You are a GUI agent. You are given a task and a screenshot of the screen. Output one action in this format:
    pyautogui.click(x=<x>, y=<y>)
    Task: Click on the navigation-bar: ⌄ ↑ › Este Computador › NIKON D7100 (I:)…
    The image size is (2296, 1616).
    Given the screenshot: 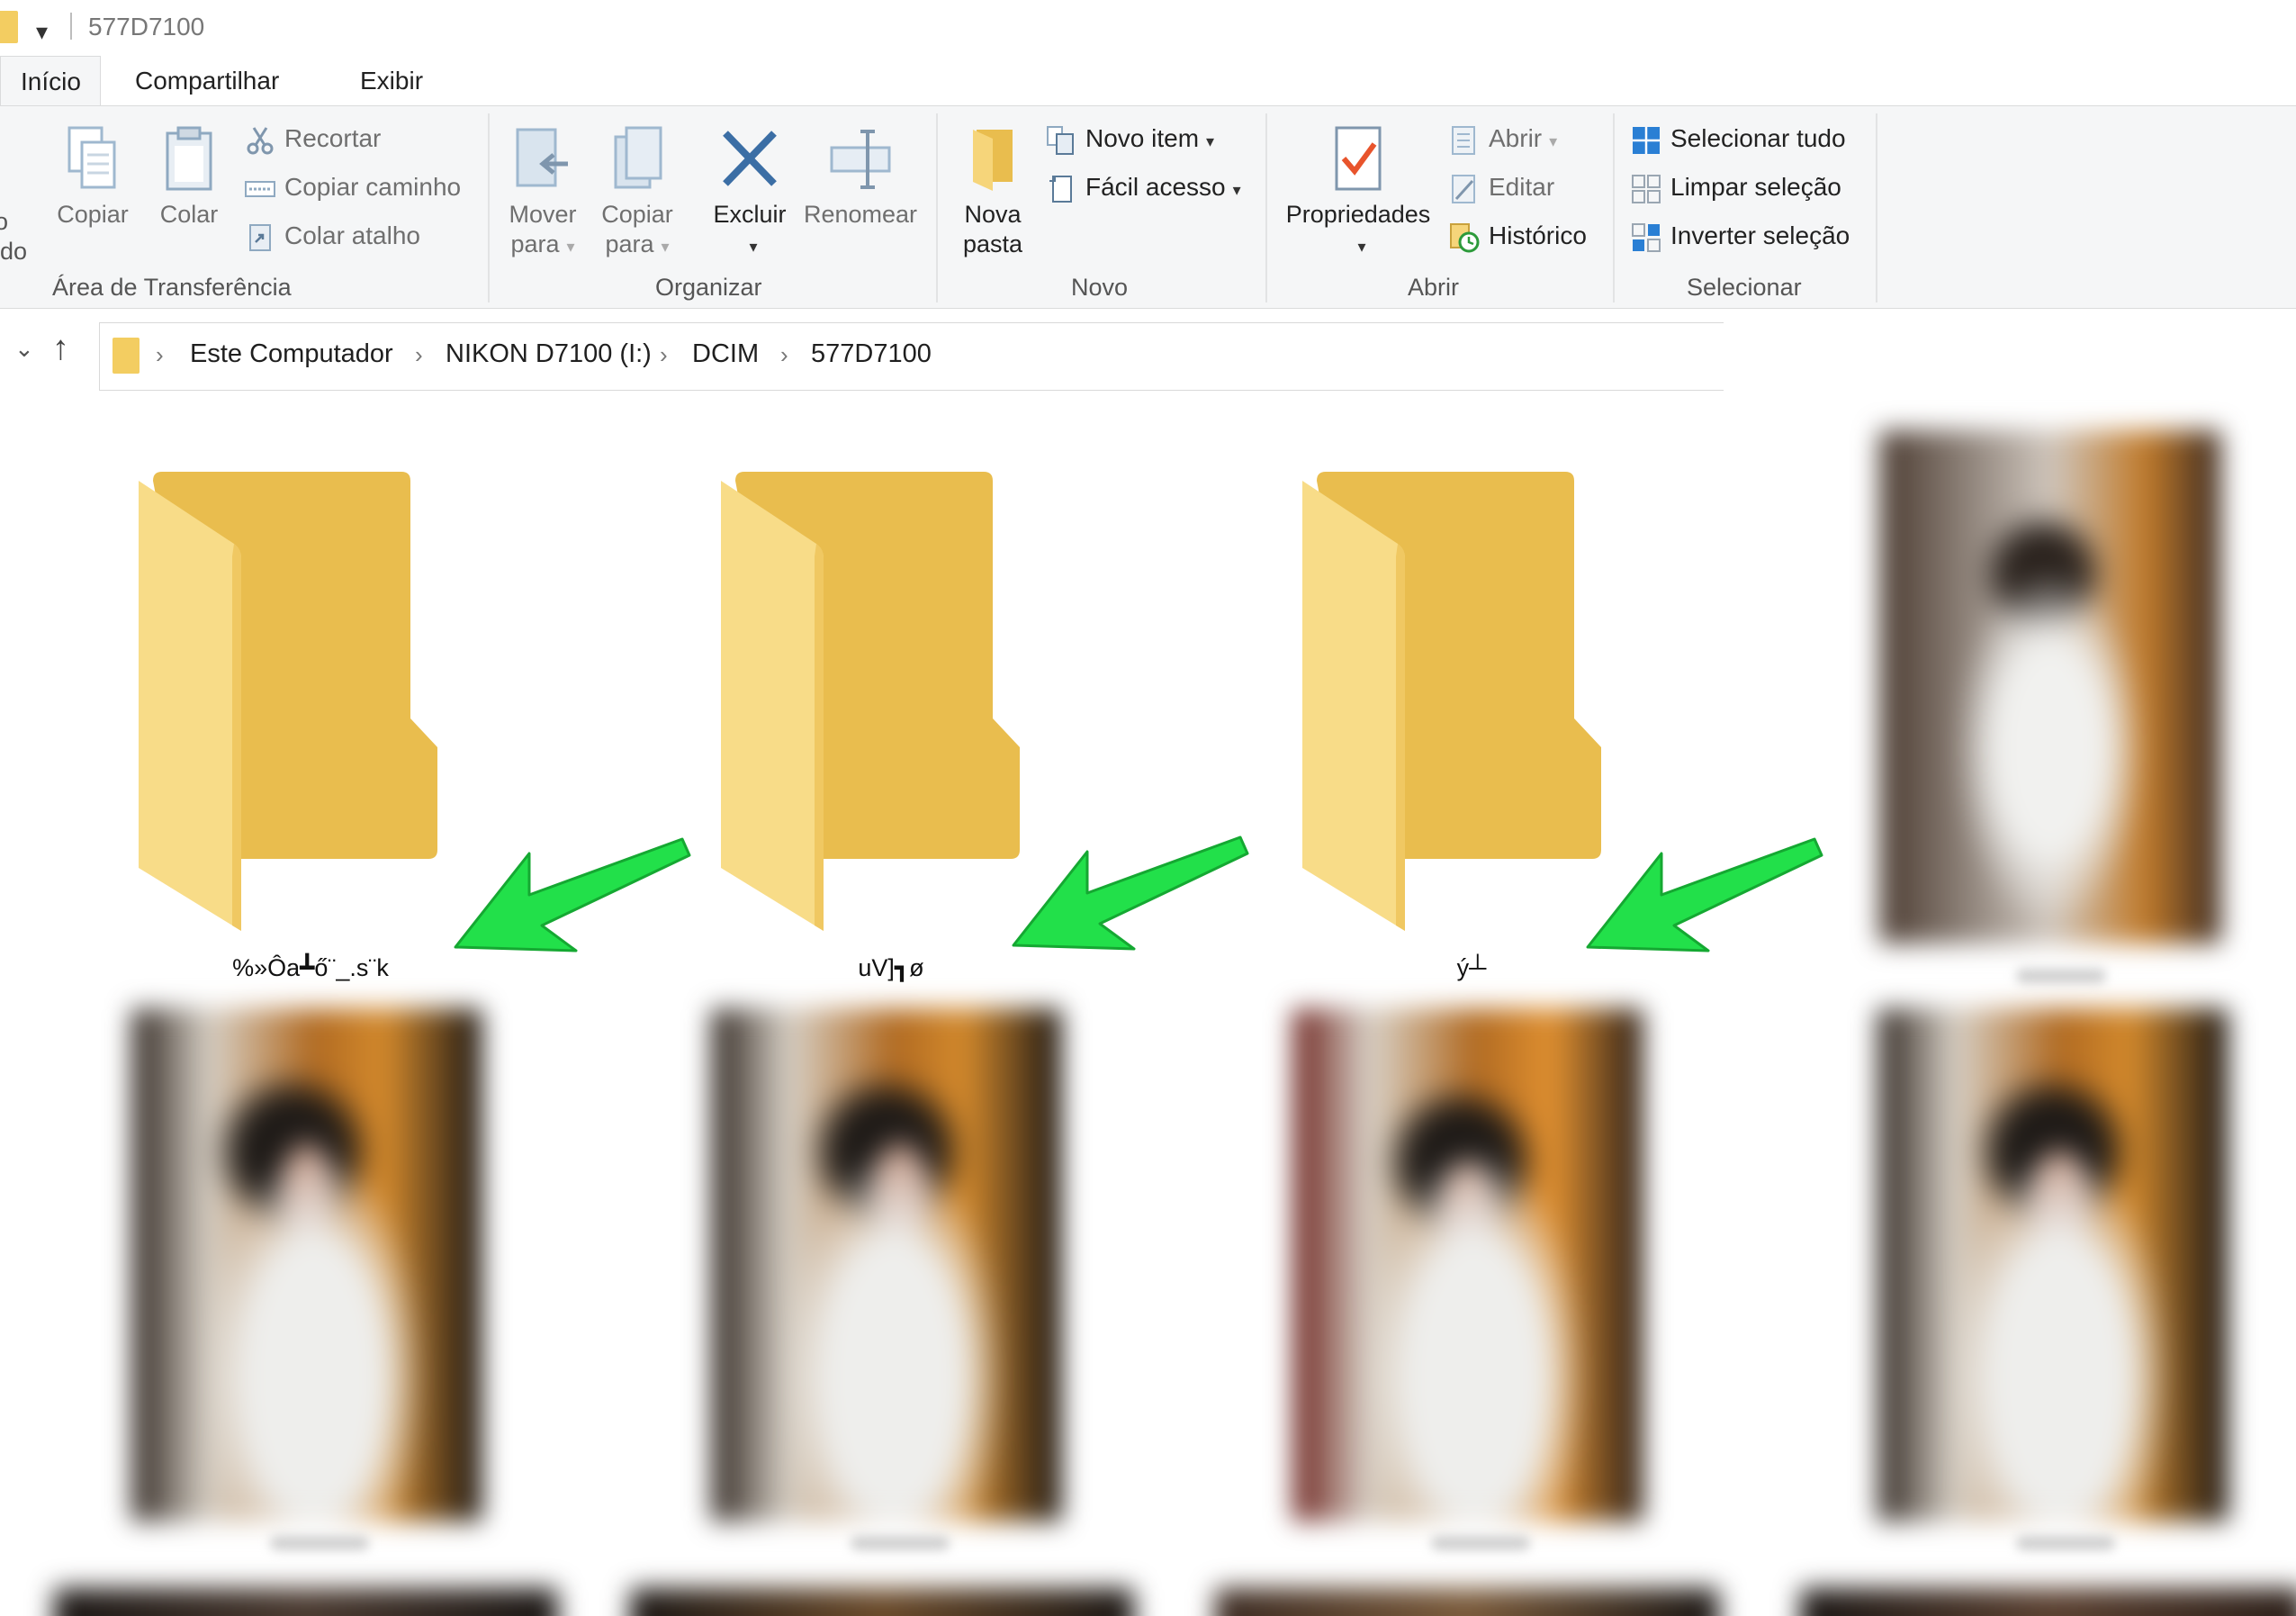 What is the action you would take?
    pyautogui.click(x=1148, y=356)
    